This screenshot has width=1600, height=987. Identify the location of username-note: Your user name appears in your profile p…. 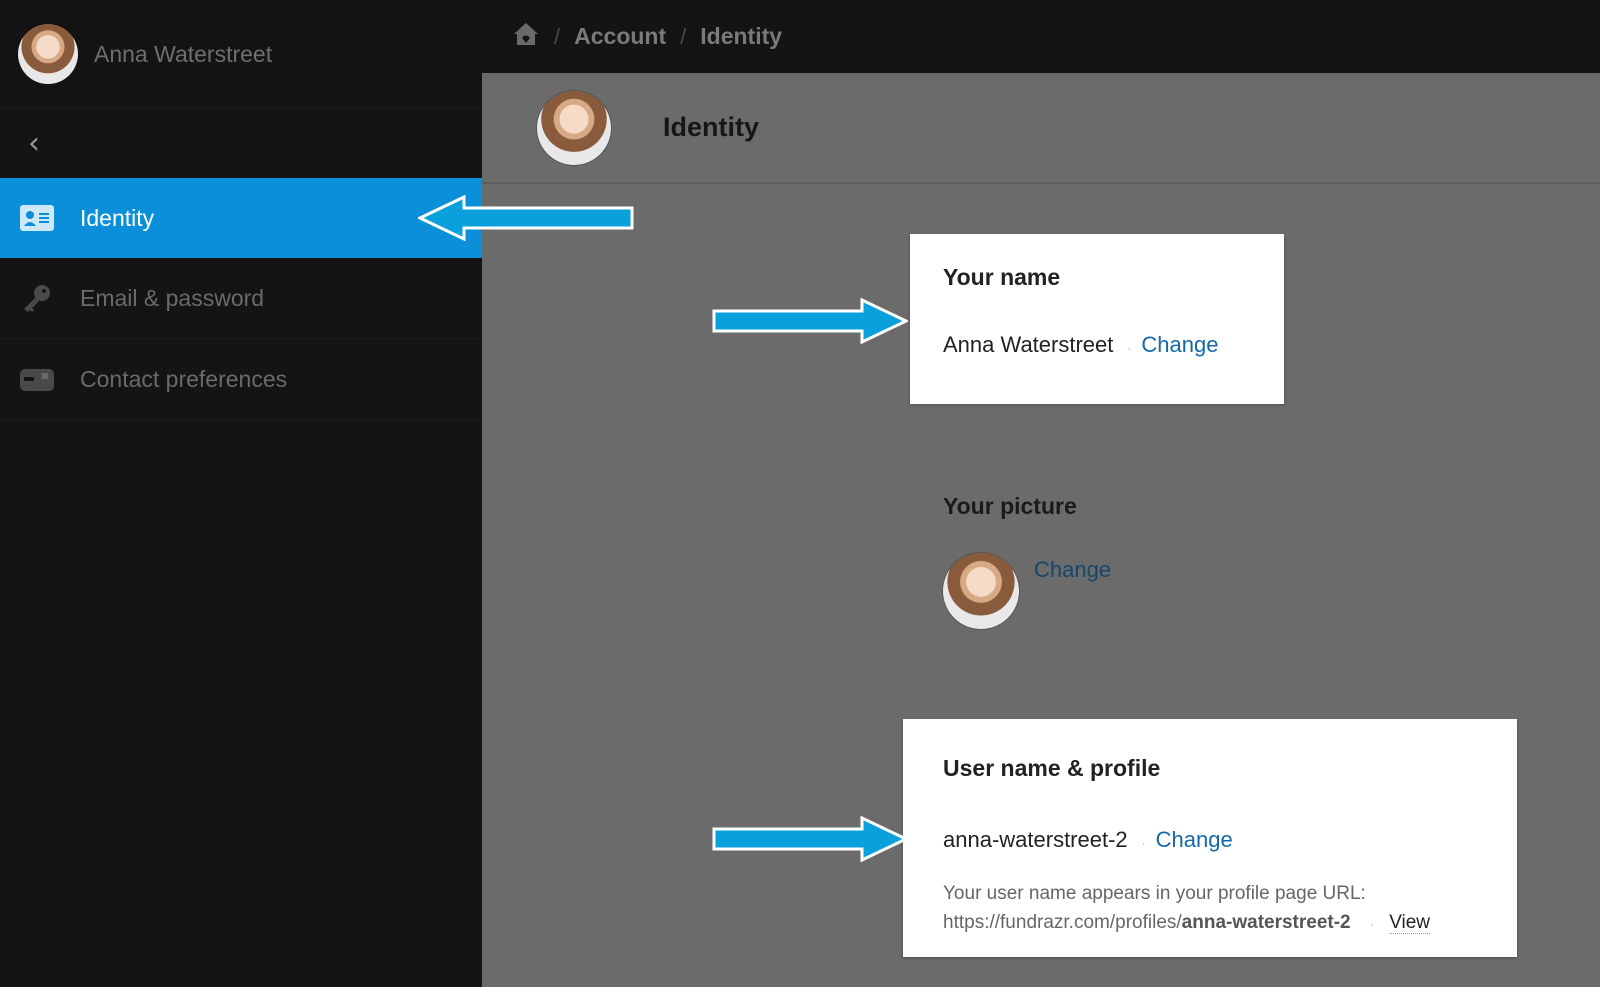
(1187, 909).